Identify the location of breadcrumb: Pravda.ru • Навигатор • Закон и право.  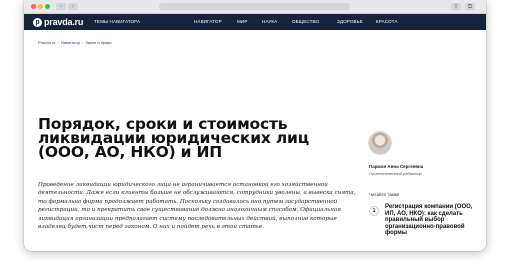
(75, 42).